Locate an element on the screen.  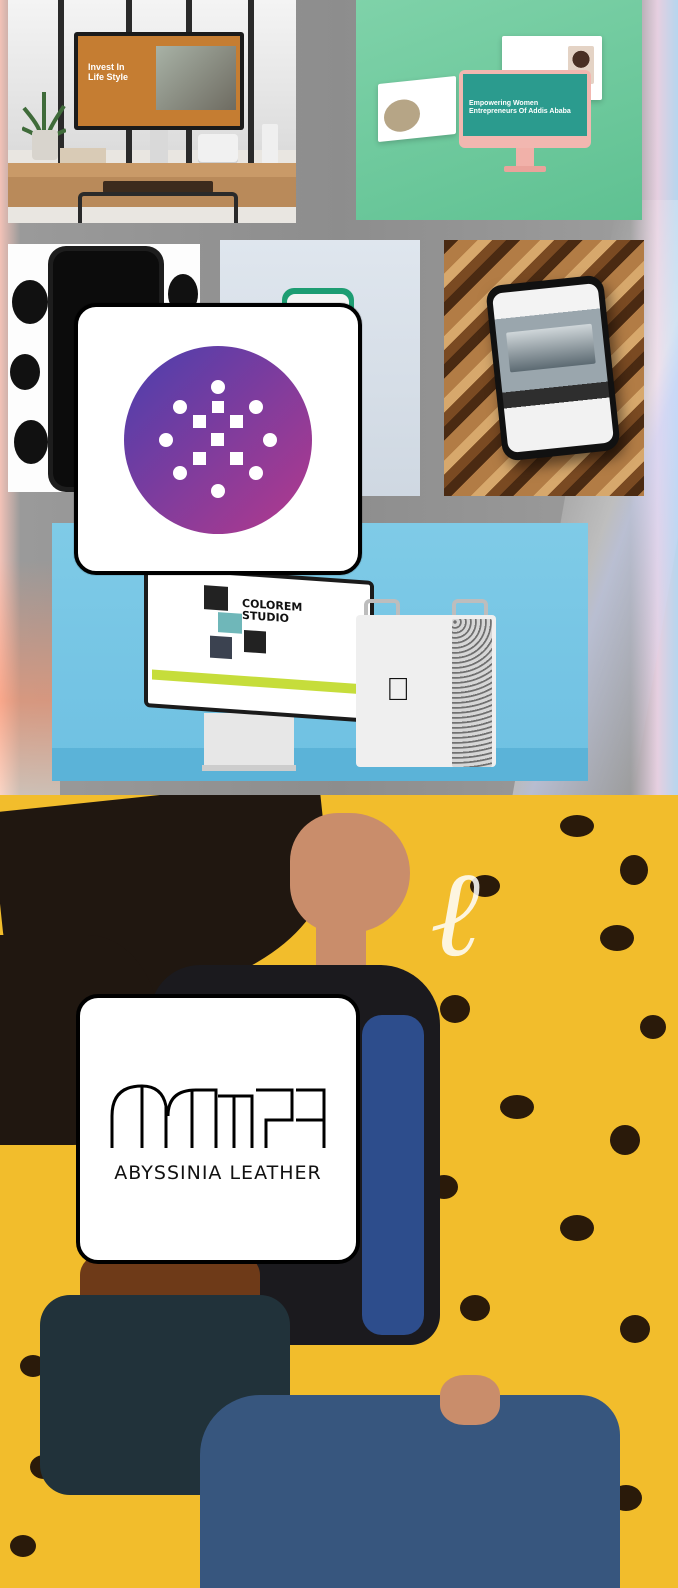
phone is located at coordinates (553, 368).